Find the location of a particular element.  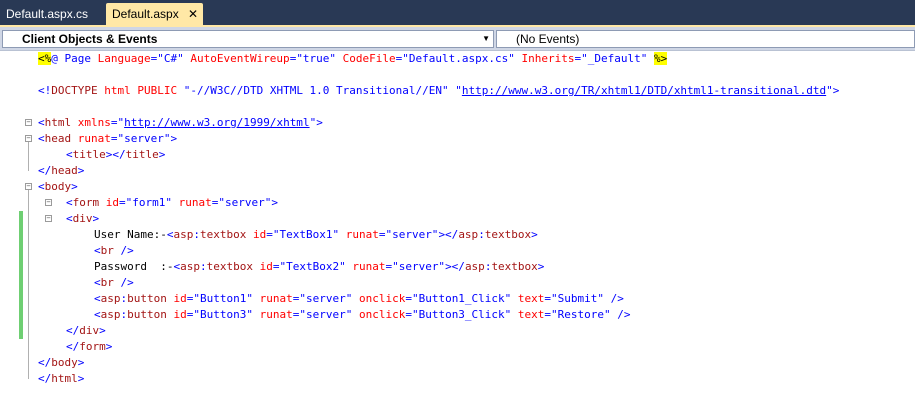

dropdown-value: (No Events) is located at coordinates (548, 39).